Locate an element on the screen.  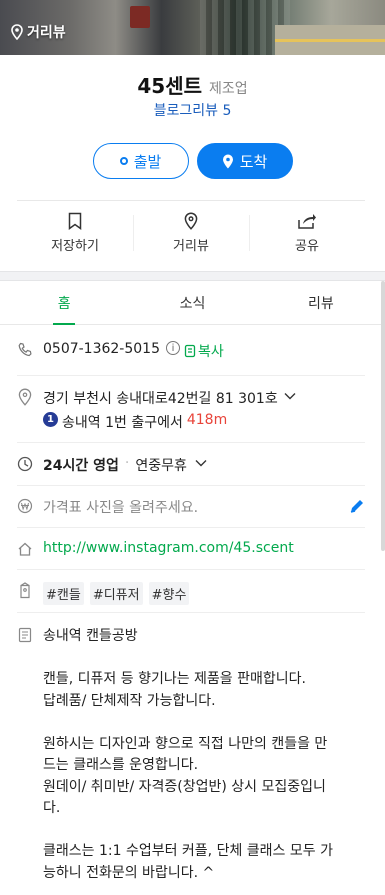
section-gap is located at coordinates (192, 276).